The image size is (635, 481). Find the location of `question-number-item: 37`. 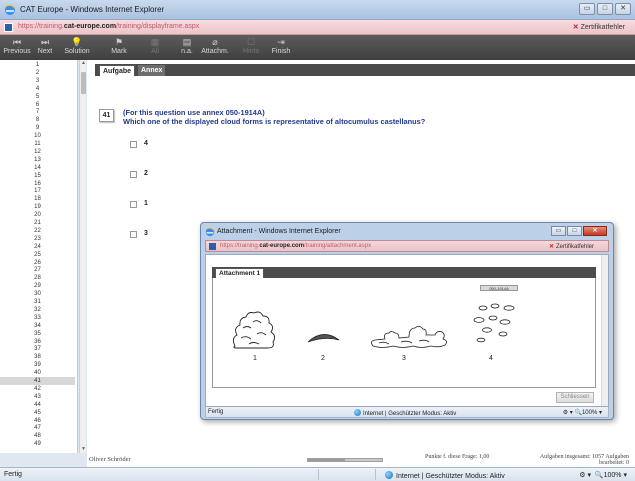

question-number-item: 37 is located at coordinates (37, 349).